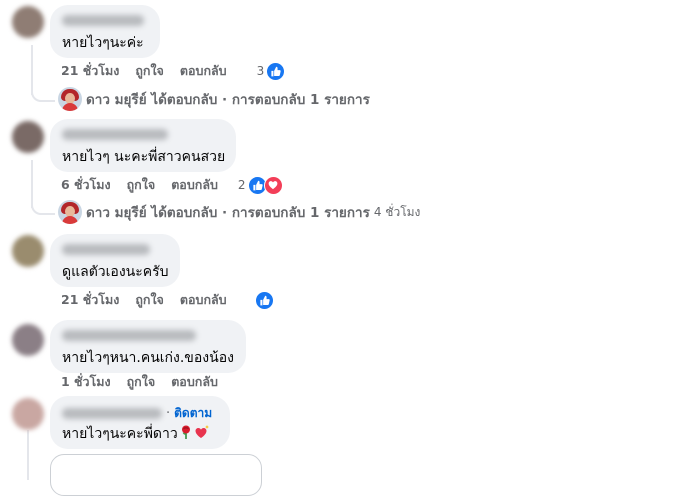 The height and width of the screenshot is (496, 689). I want to click on reaction-count: 3, so click(261, 71).